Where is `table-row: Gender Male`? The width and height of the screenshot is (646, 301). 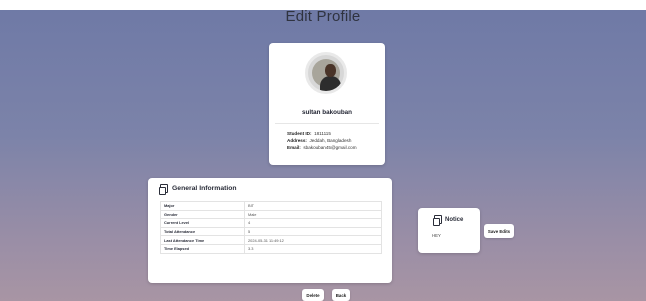 table-row: Gender Male is located at coordinates (271, 214).